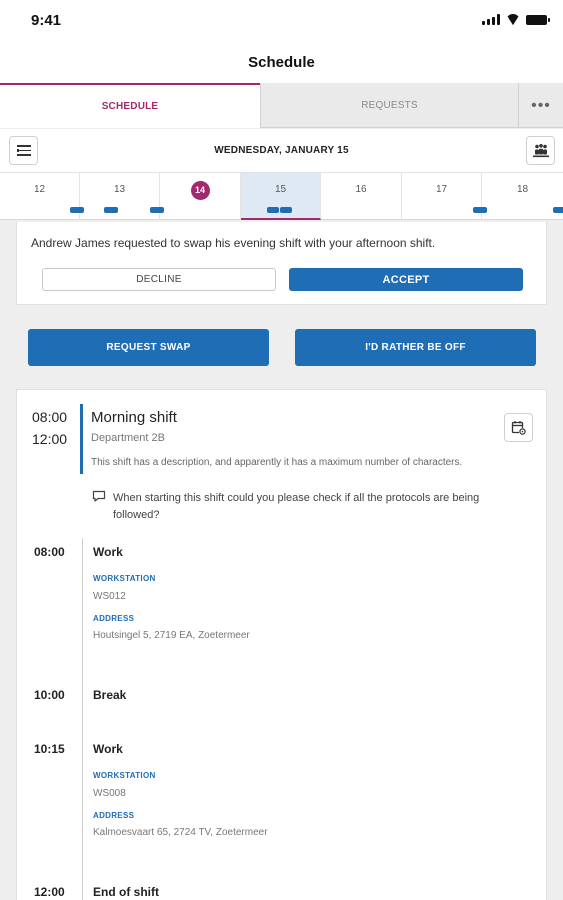 Image resolution: width=563 pixels, height=900 pixels. I want to click on day-cell-13: 13, so click(122, 196).